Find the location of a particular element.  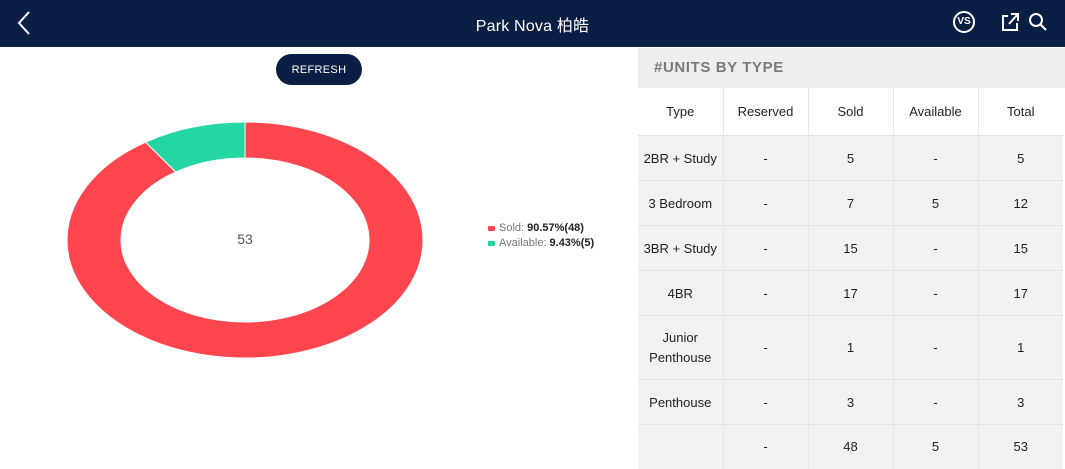

table-row: Junior Penthouse - 1 - 1 is located at coordinates (850, 347).